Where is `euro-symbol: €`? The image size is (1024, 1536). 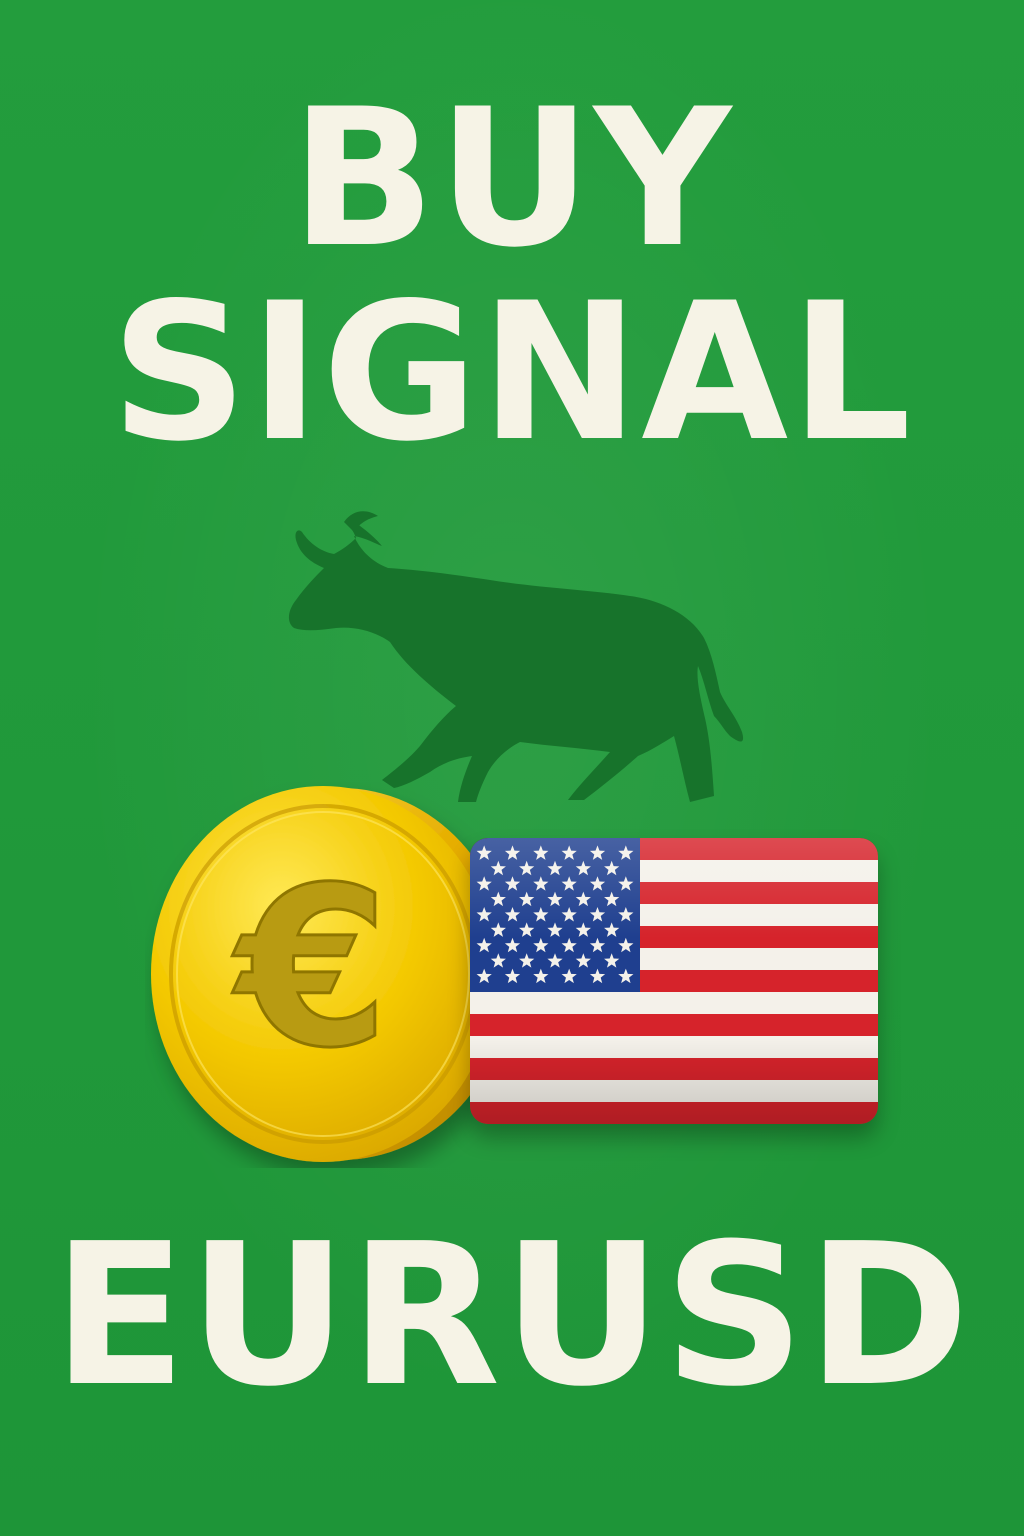 euro-symbol: € is located at coordinates (310, 968).